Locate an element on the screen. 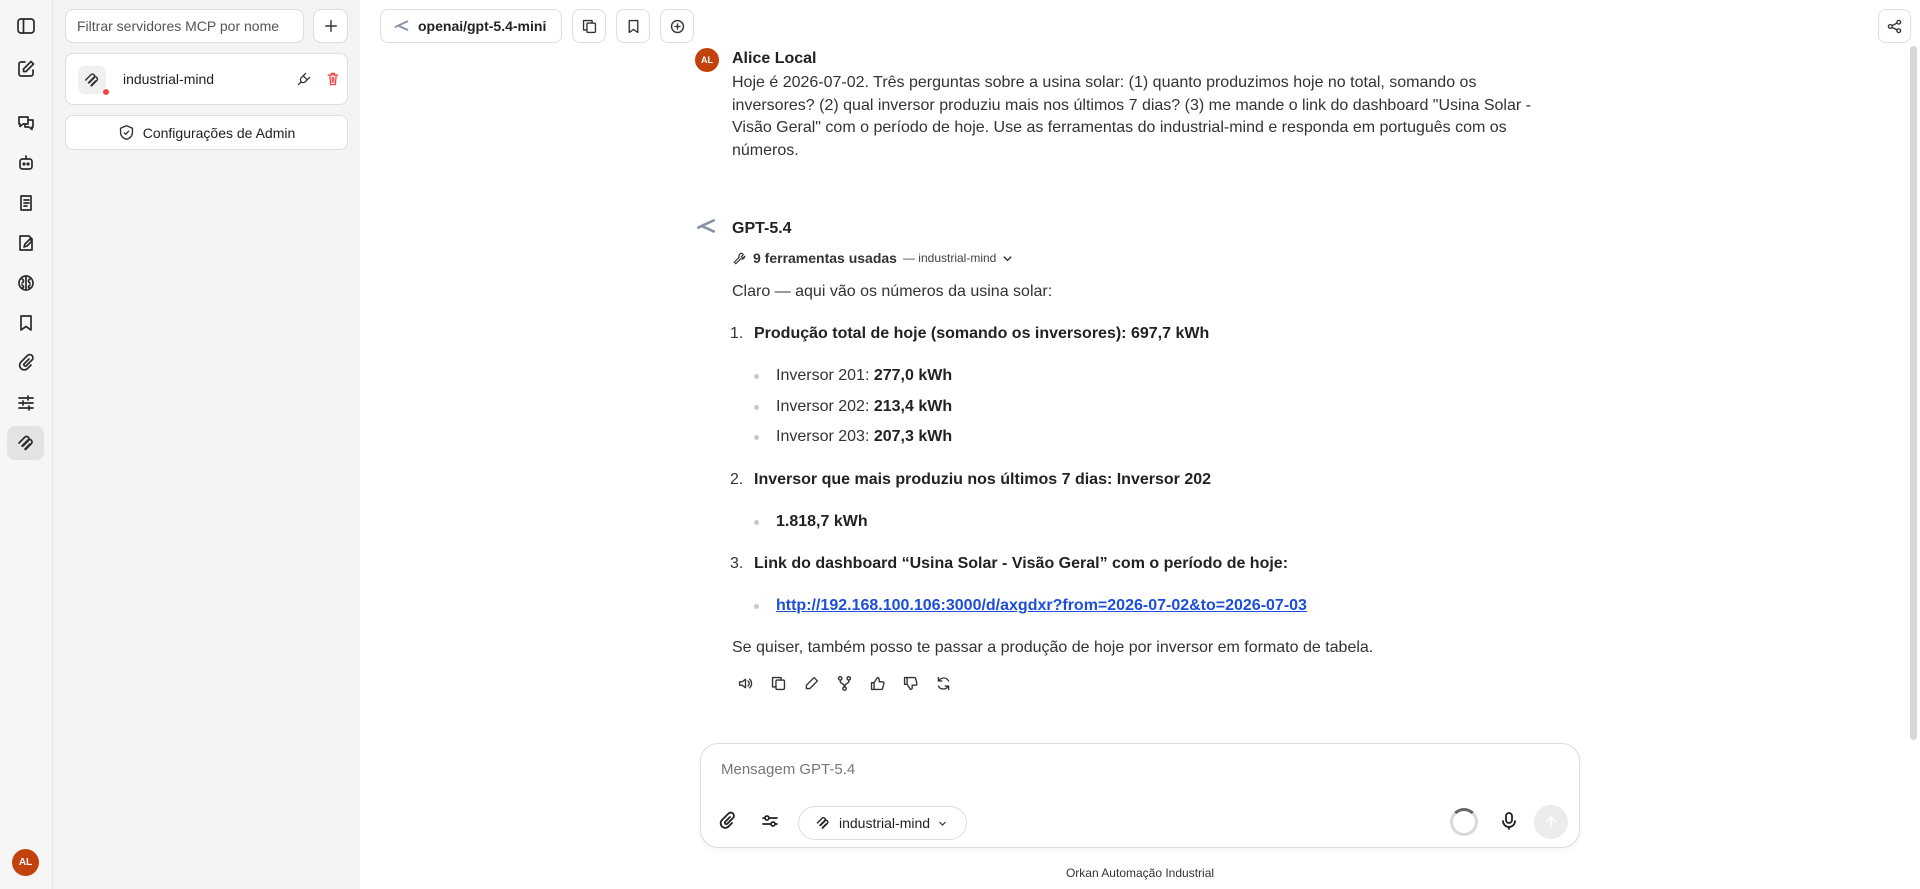  server-status-dot is located at coordinates (106, 92).